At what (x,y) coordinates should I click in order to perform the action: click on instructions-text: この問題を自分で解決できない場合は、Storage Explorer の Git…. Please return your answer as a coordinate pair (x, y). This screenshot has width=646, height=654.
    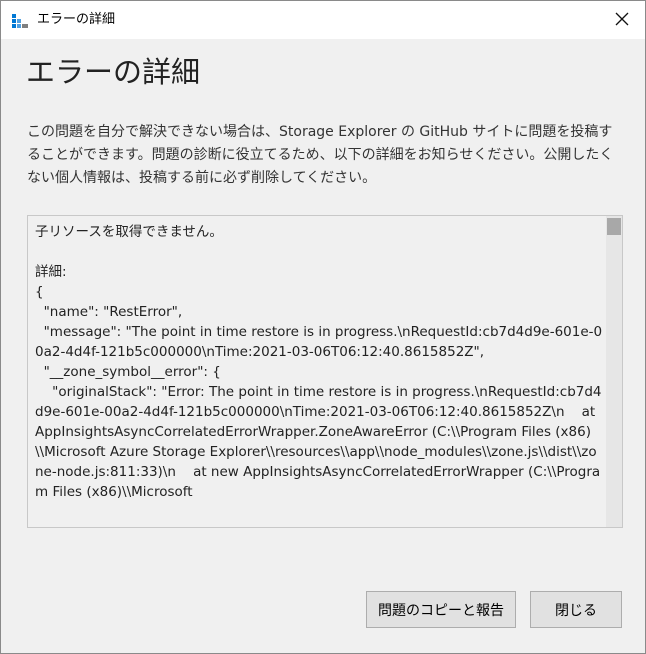
    Looking at the image, I should click on (320, 155).